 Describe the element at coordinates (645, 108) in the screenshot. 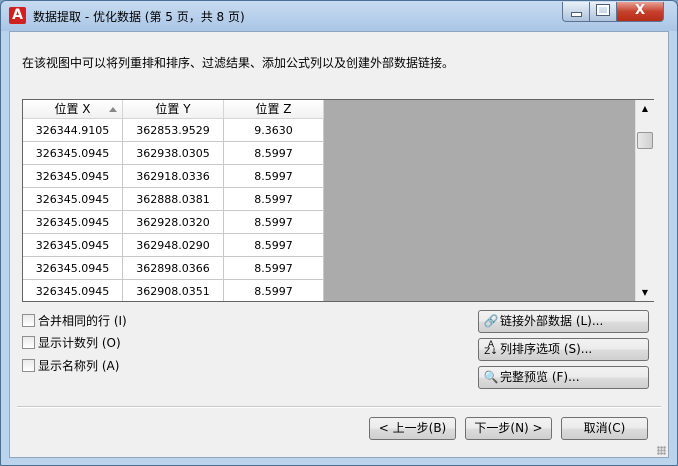

I see `scroll-up-icon: ▲` at that location.